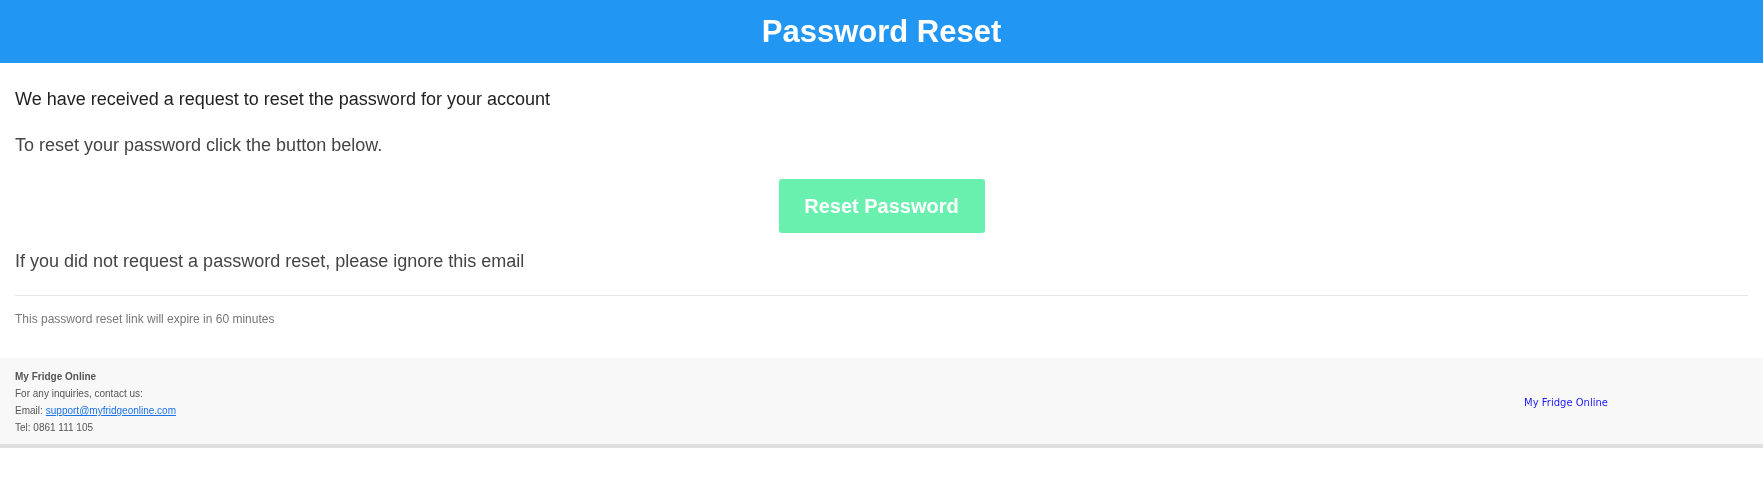 This screenshot has height=489, width=1763. What do you see at coordinates (55, 427) in the screenshot?
I see `phone-text: Tel: 0861 111 105` at bounding box center [55, 427].